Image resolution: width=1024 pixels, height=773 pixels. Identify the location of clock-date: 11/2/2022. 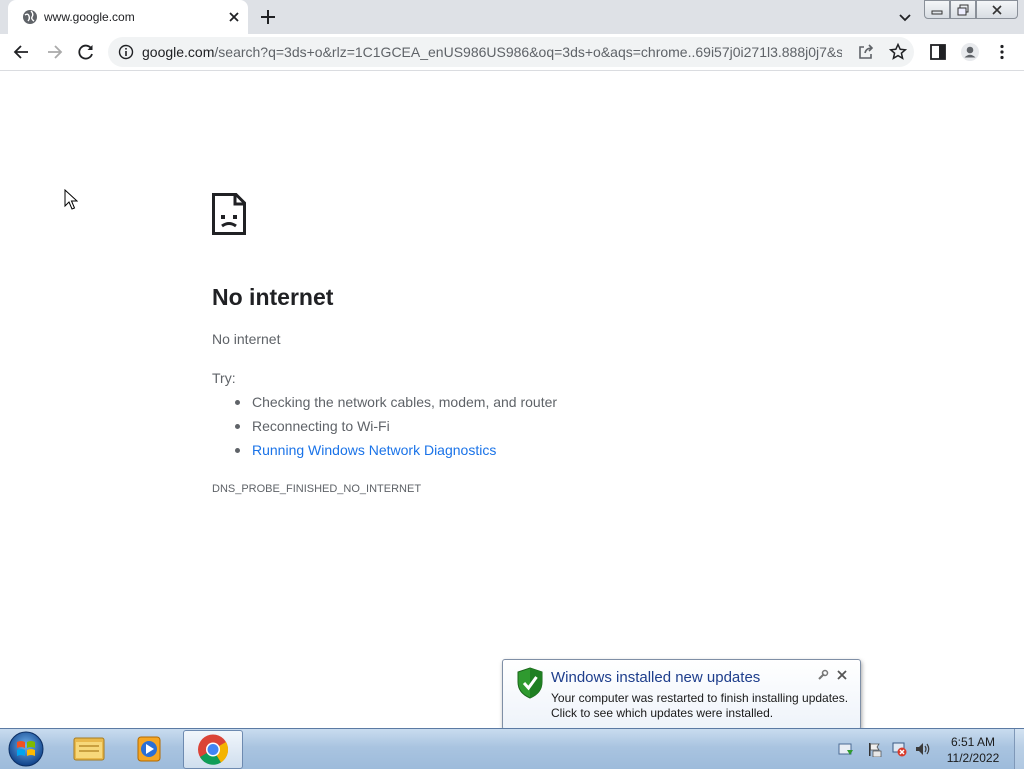
(973, 758).